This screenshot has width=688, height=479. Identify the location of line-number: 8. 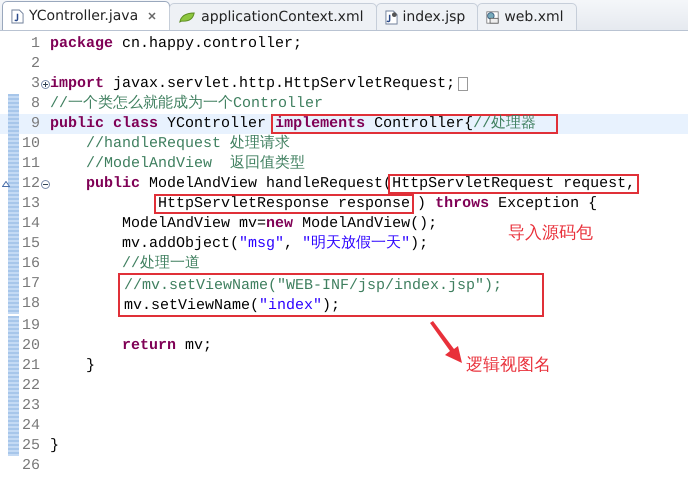
(35, 104).